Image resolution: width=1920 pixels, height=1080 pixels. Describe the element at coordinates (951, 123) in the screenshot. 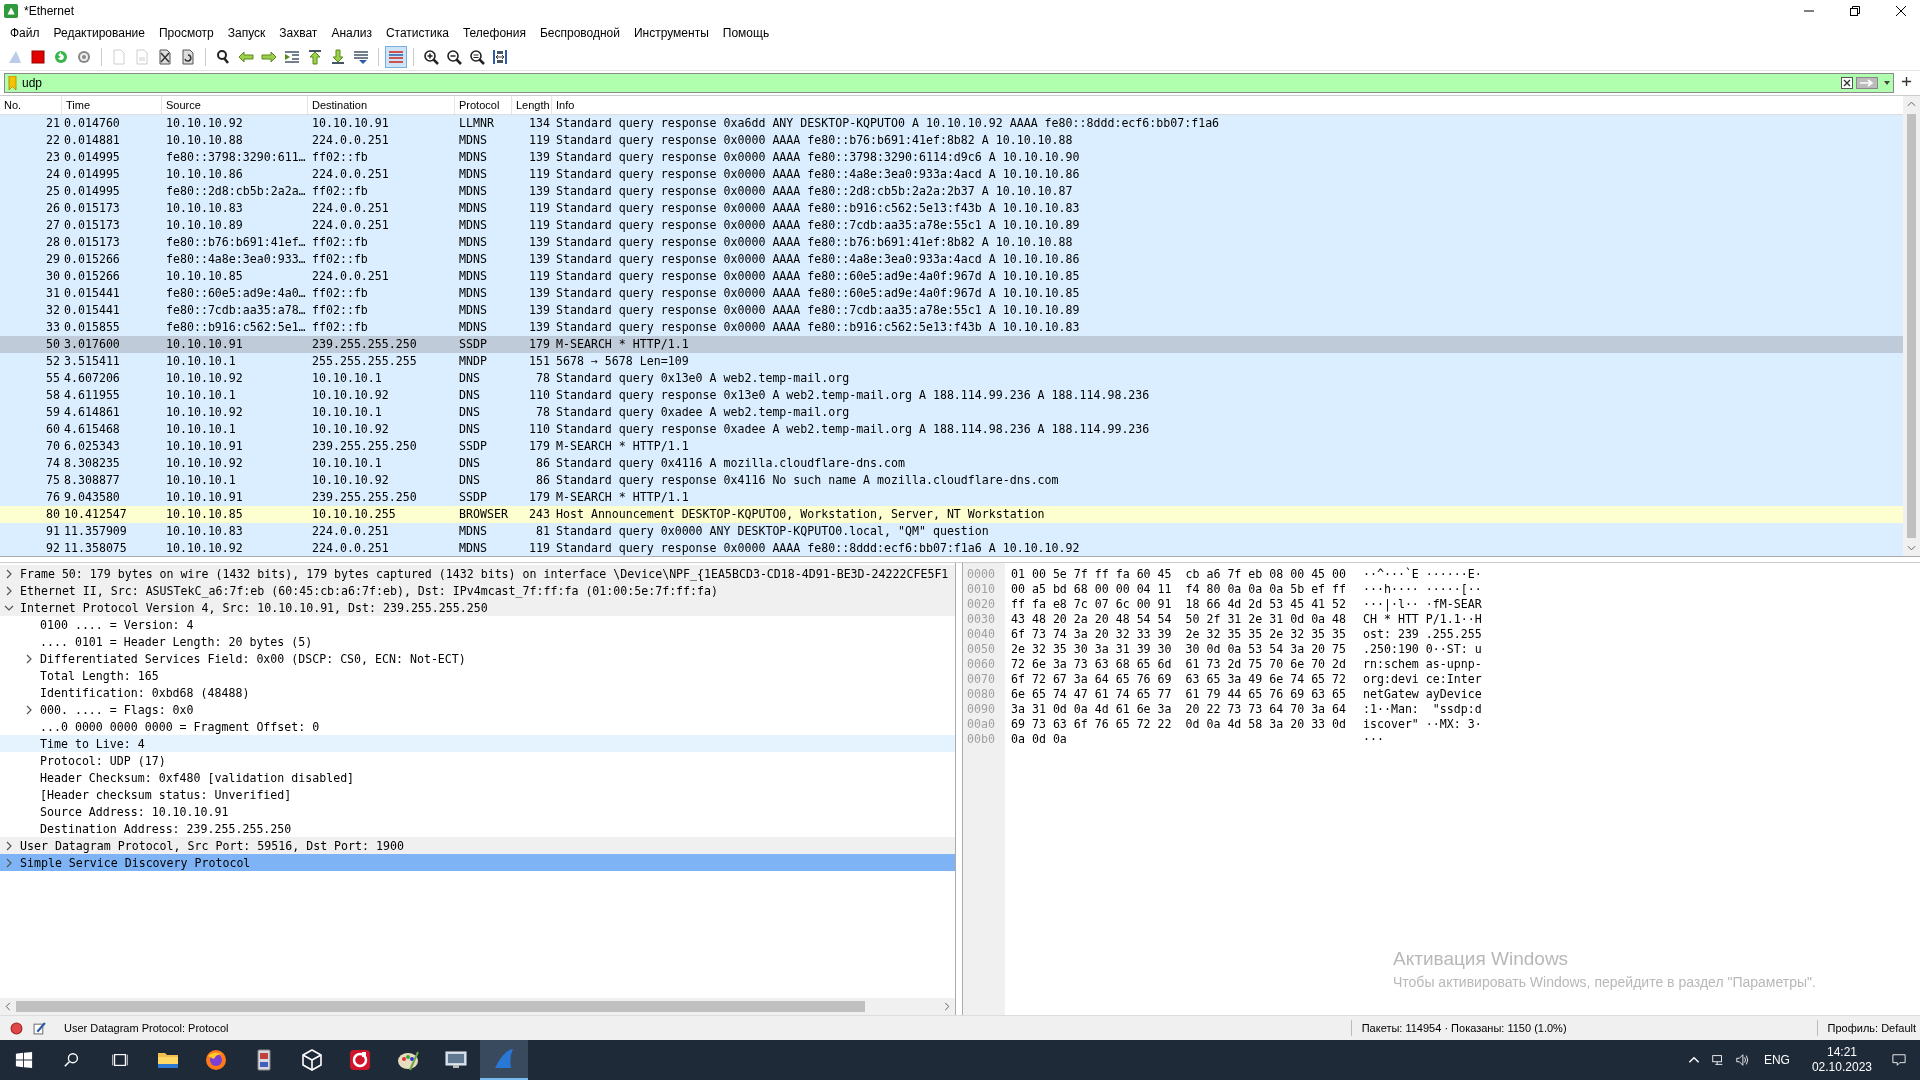

I see `packet-row: 21 0.014760 10.10.10.92 10.10.10.91 LLMNR 134 Standard query response 0xa6dd ANY DESKTOP-KQPUTO0 A 10.10.10.92 AAAA fe80::8ddd:ecf6:bb07:f1a6` at that location.